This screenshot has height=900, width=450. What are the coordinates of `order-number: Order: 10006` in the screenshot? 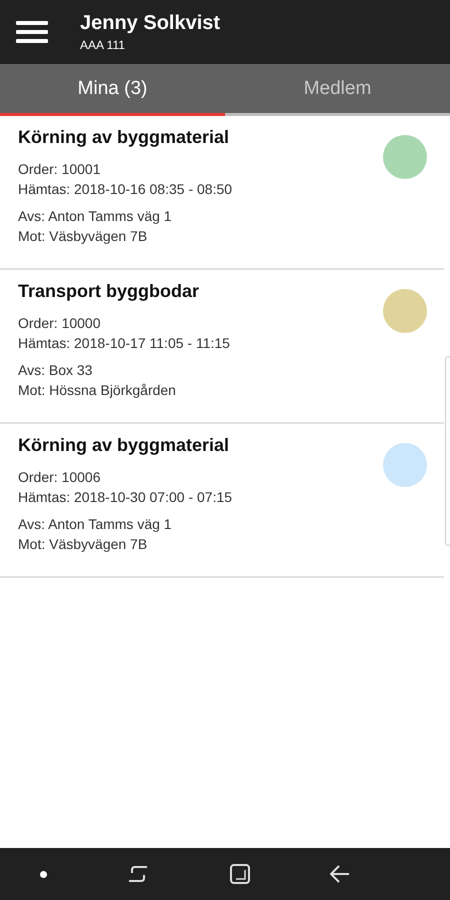 It's located at (60, 477).